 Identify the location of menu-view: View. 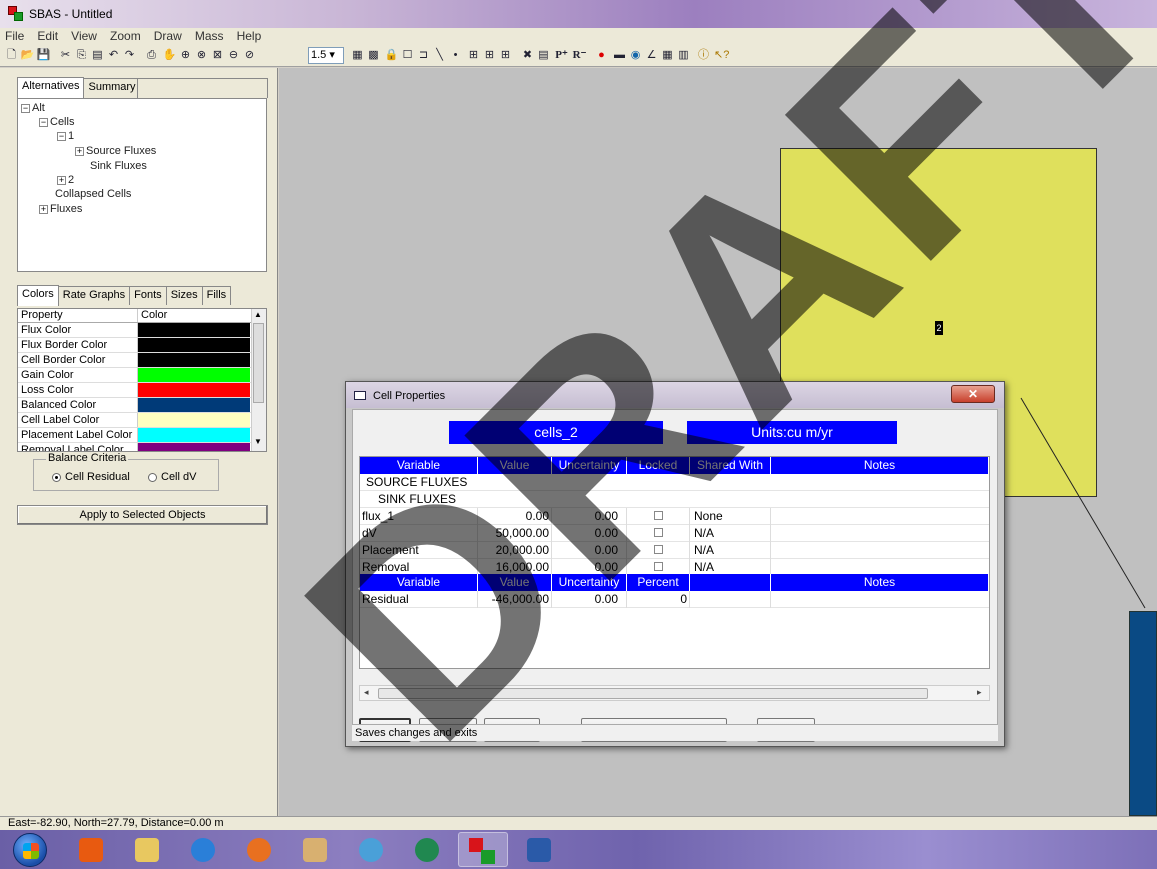
(84, 35).